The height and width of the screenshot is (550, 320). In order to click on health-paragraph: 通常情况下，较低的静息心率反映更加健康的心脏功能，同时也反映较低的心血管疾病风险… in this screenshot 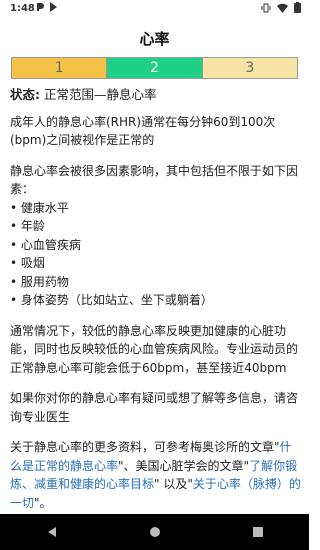, I will do `click(154, 349)`.